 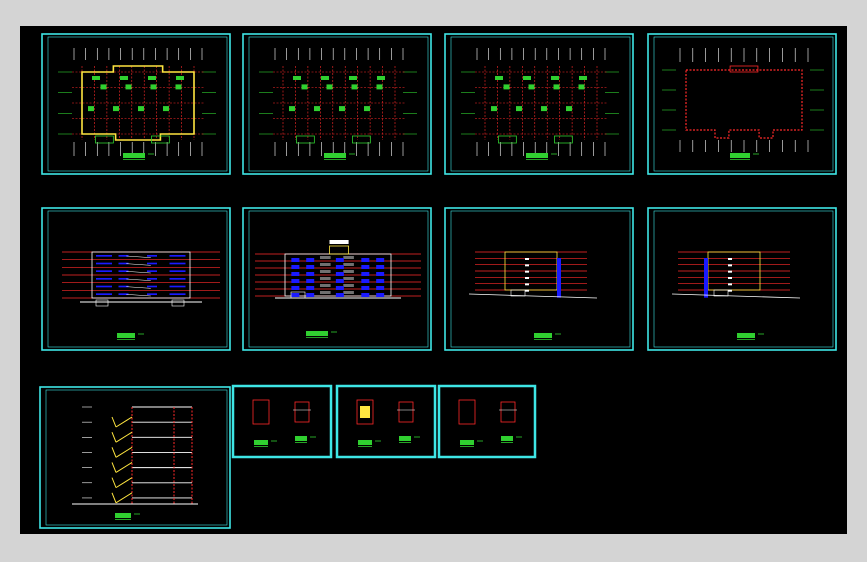 I want to click on balcony, so click(x=507, y=139).